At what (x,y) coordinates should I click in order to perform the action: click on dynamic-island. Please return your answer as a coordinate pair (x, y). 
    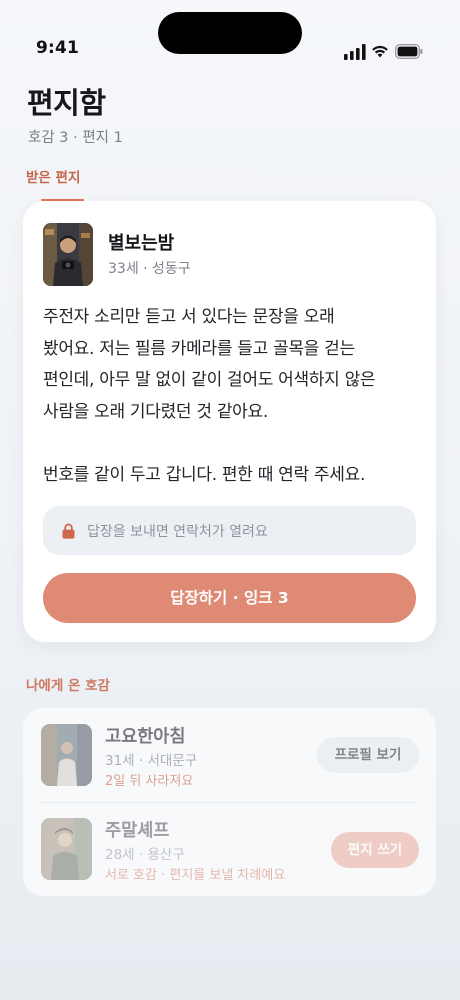
    Looking at the image, I should click on (230, 33).